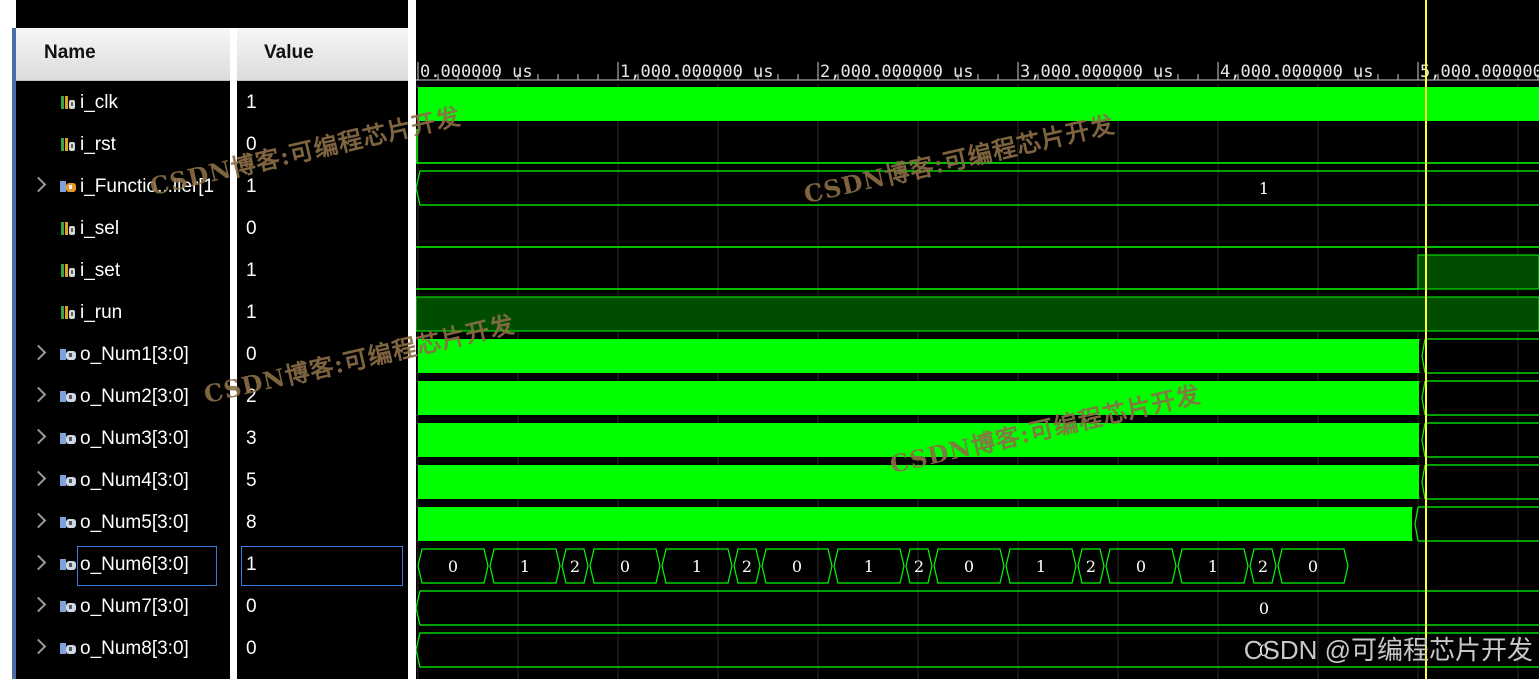 This screenshot has height=679, width=1539. What do you see at coordinates (1264, 188) in the screenshot?
I see `bus-value-label: 1` at bounding box center [1264, 188].